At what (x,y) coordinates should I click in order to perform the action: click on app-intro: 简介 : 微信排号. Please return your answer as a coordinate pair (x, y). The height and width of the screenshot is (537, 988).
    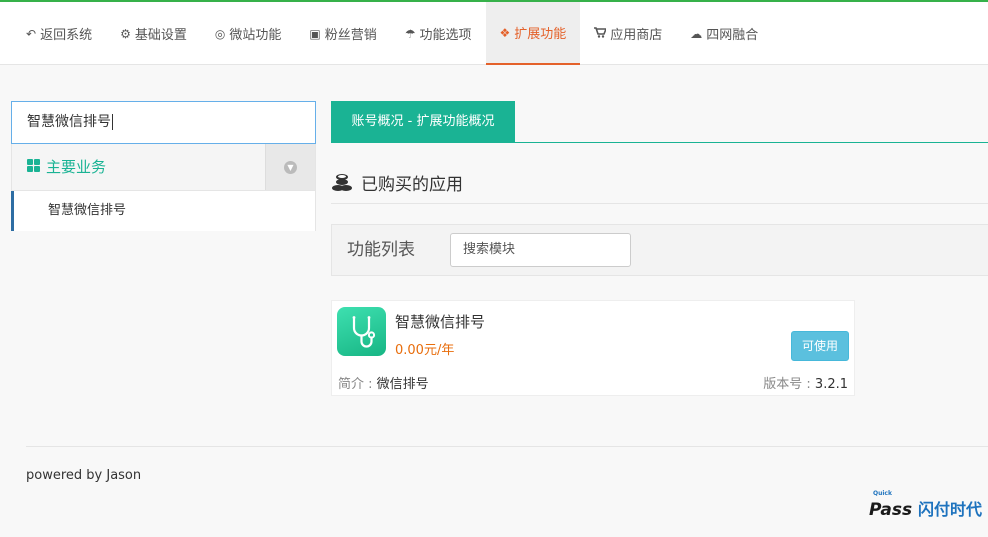
    Looking at the image, I should click on (383, 382).